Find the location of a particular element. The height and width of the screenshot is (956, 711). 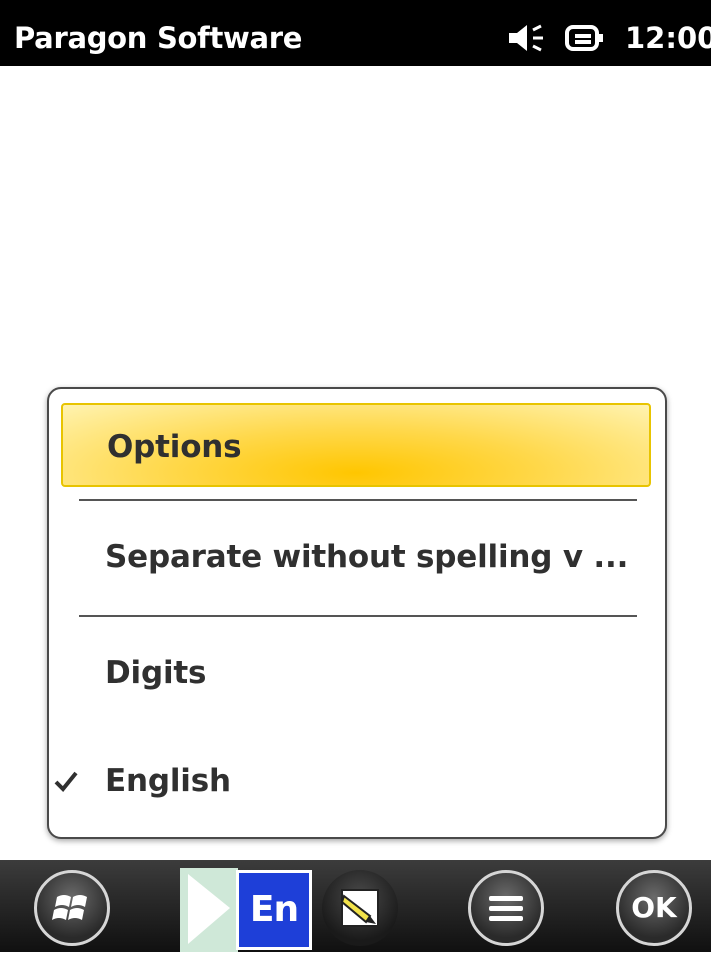

menu-item-label: English is located at coordinates (168, 781).